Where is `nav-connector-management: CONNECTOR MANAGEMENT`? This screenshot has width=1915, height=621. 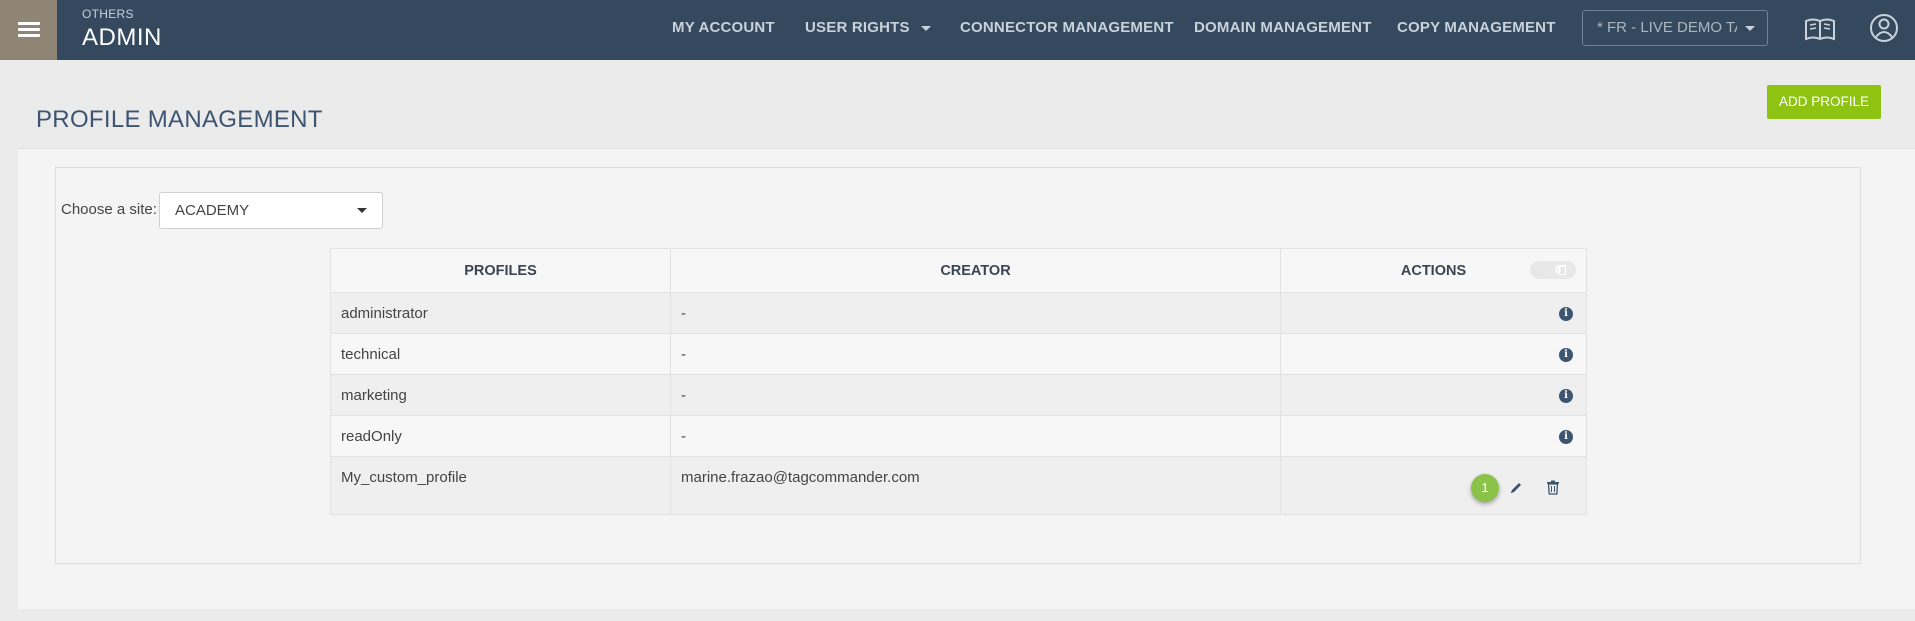 nav-connector-management: CONNECTOR MANAGEMENT is located at coordinates (1067, 27).